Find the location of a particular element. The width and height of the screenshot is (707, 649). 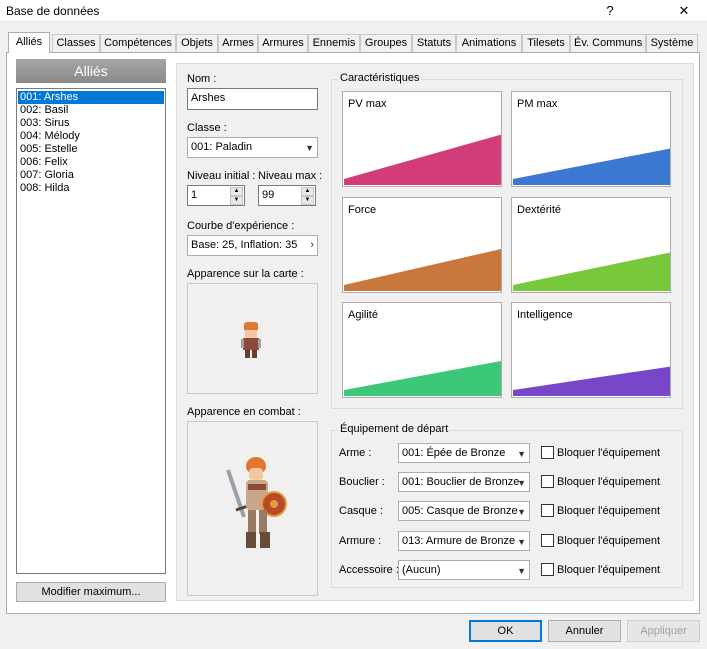

class-select: 001: Paladin ▼ is located at coordinates (252, 147).